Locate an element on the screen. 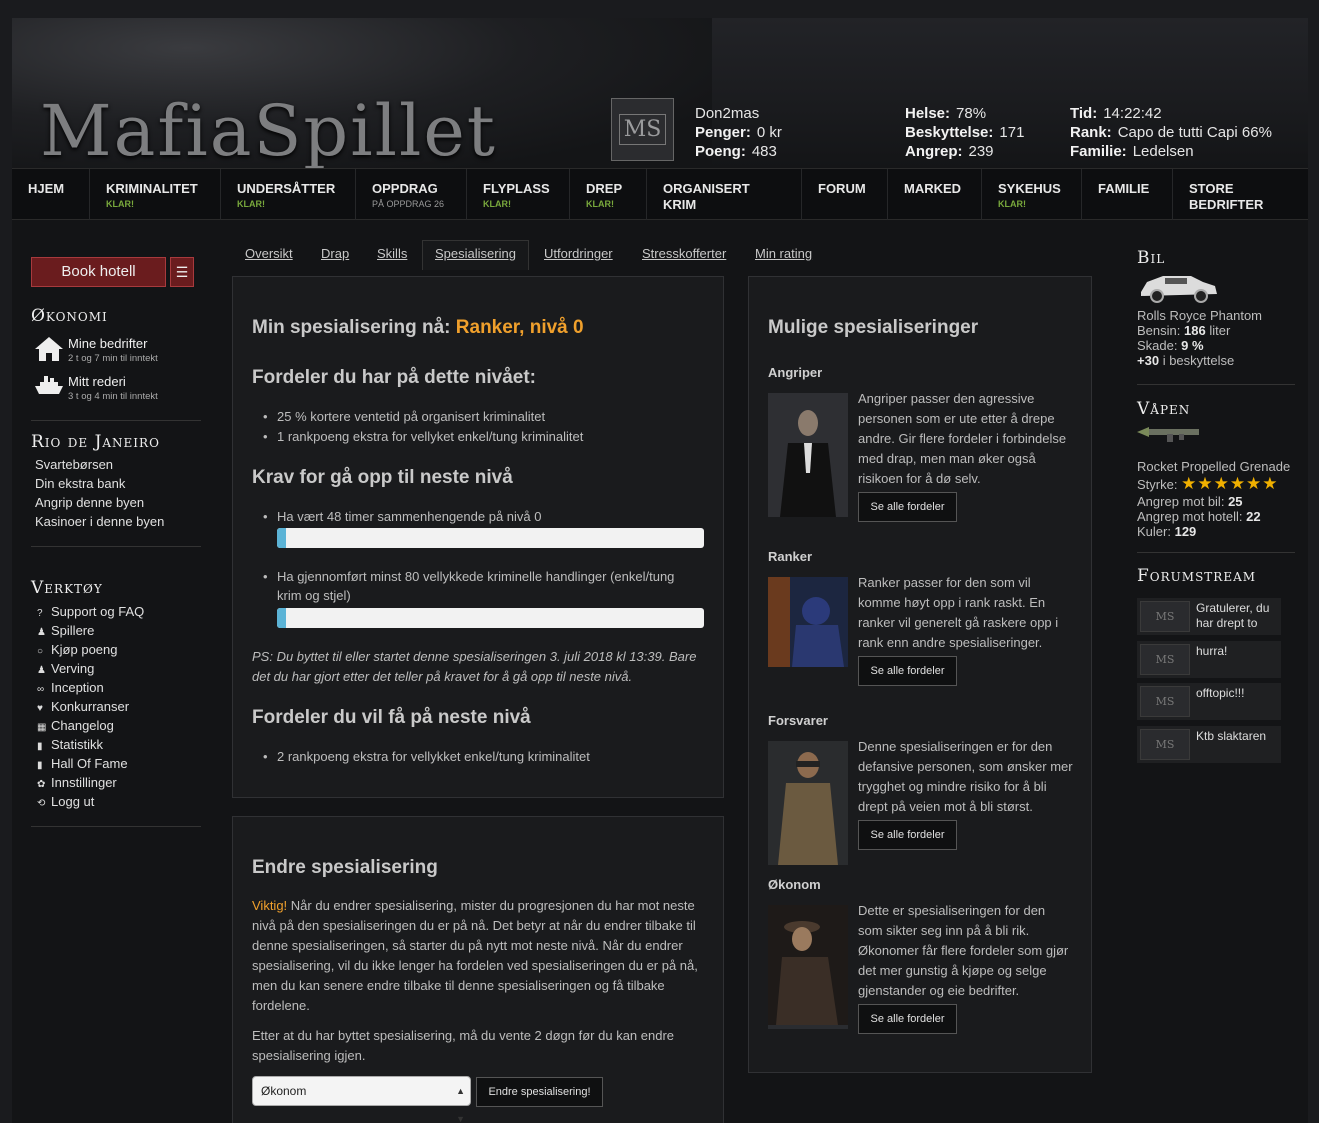 The image size is (1319, 1123). book-hotell-button: Book hotell is located at coordinates (98, 272).